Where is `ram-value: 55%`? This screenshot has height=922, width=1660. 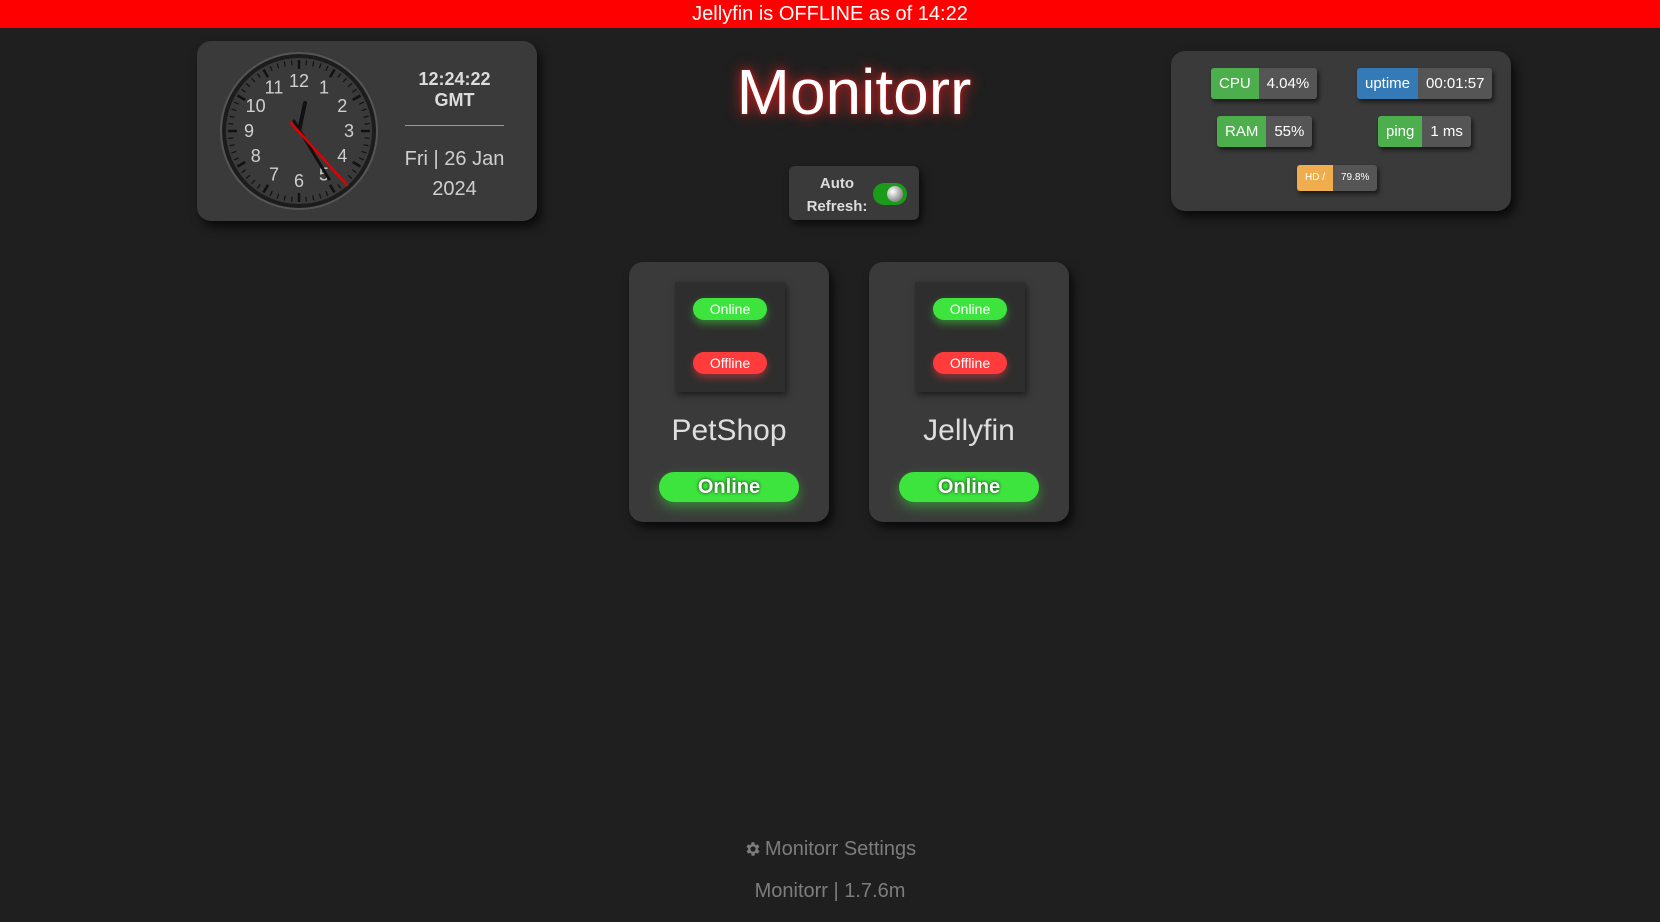
ram-value: 55% is located at coordinates (1289, 131).